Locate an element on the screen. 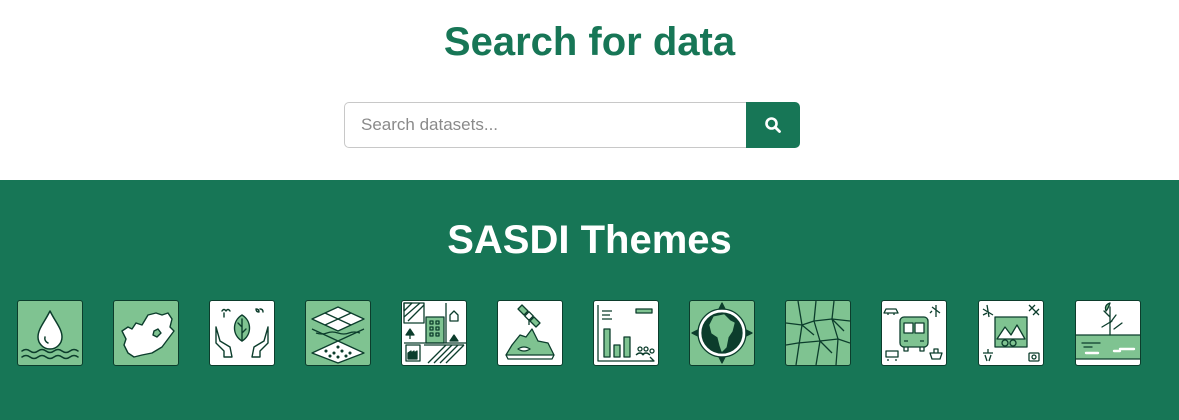 The height and width of the screenshot is (420, 1179). search-icon is located at coordinates (773, 125).